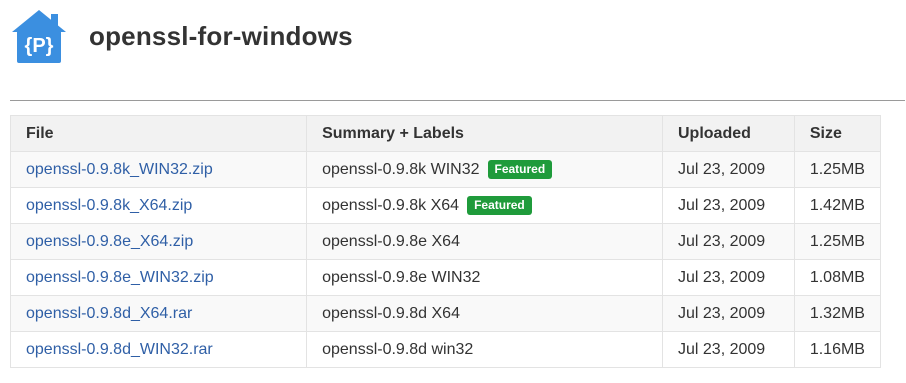 Image resolution: width=906 pixels, height=383 pixels. Describe the element at coordinates (109, 205) in the screenshot. I see `file-download-link: openssl-0.9.8k_X64.zip` at that location.